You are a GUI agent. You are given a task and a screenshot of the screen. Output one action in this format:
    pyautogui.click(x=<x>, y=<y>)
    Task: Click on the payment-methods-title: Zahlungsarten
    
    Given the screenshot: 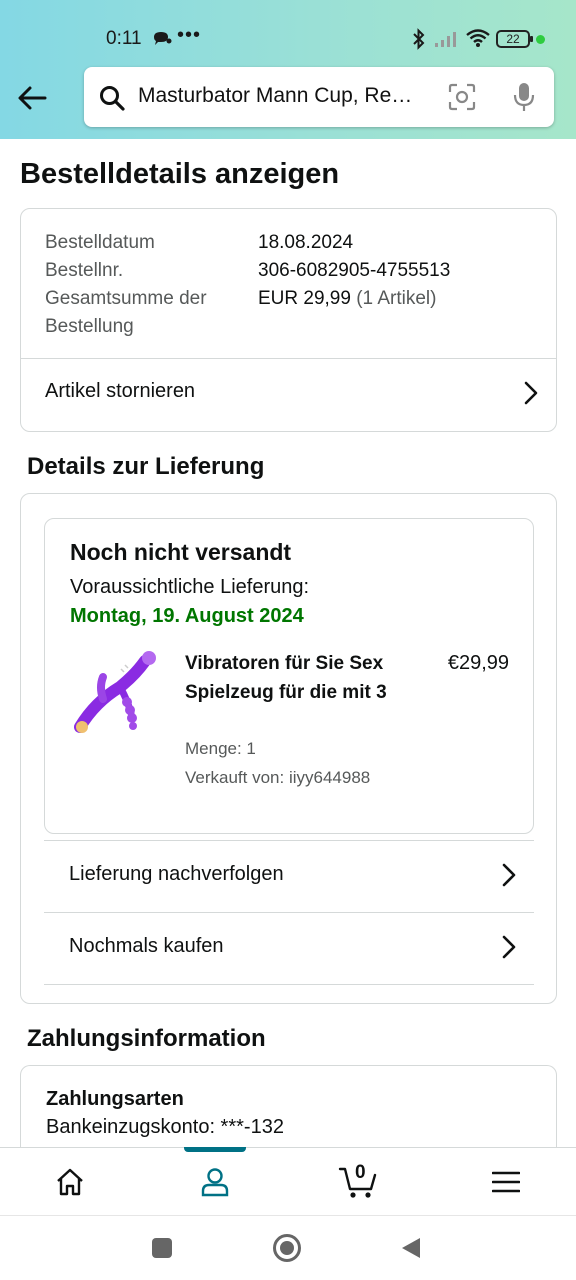 What is the action you would take?
    pyautogui.click(x=115, y=1099)
    